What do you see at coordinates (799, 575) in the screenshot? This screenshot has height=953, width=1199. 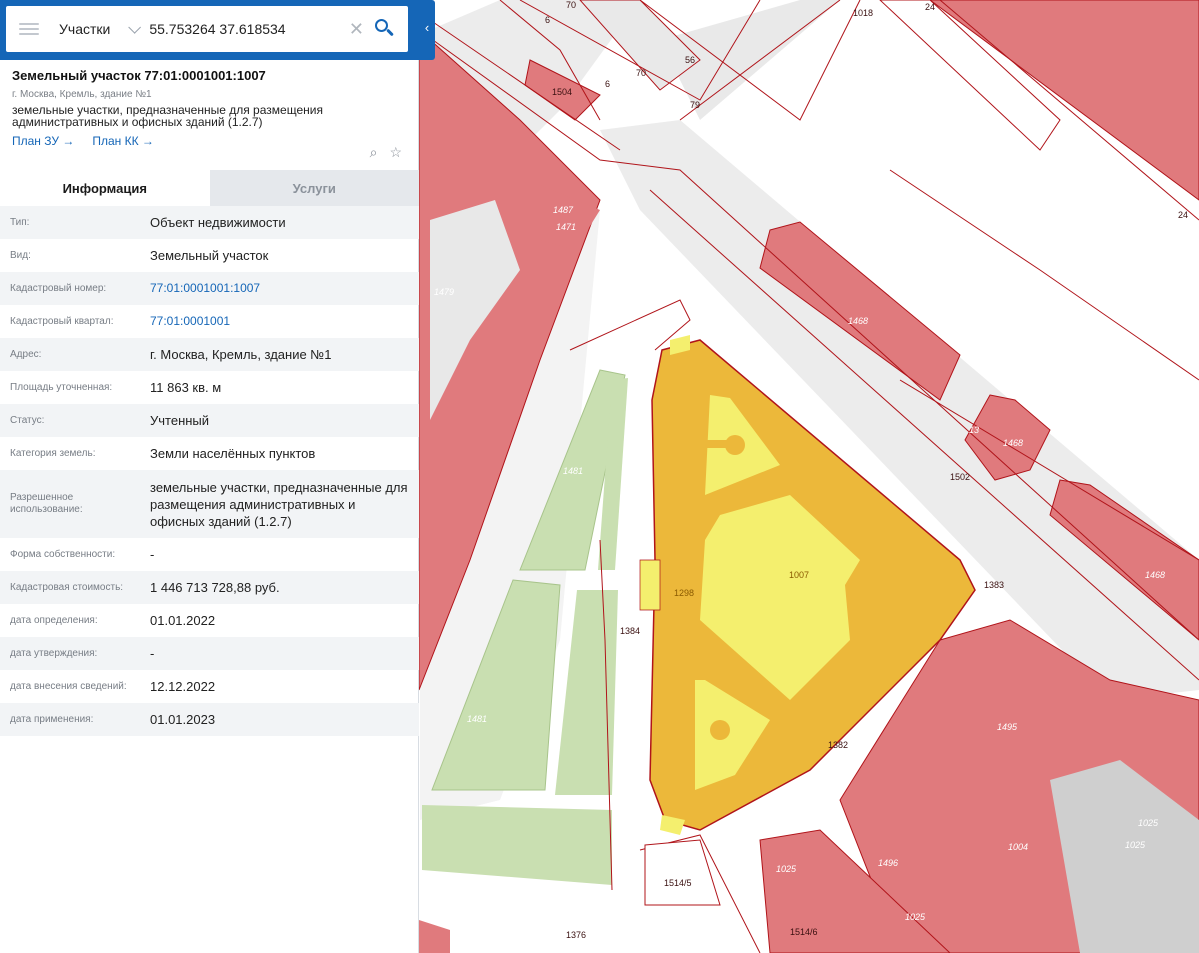 I see `map-label: 1007` at bounding box center [799, 575].